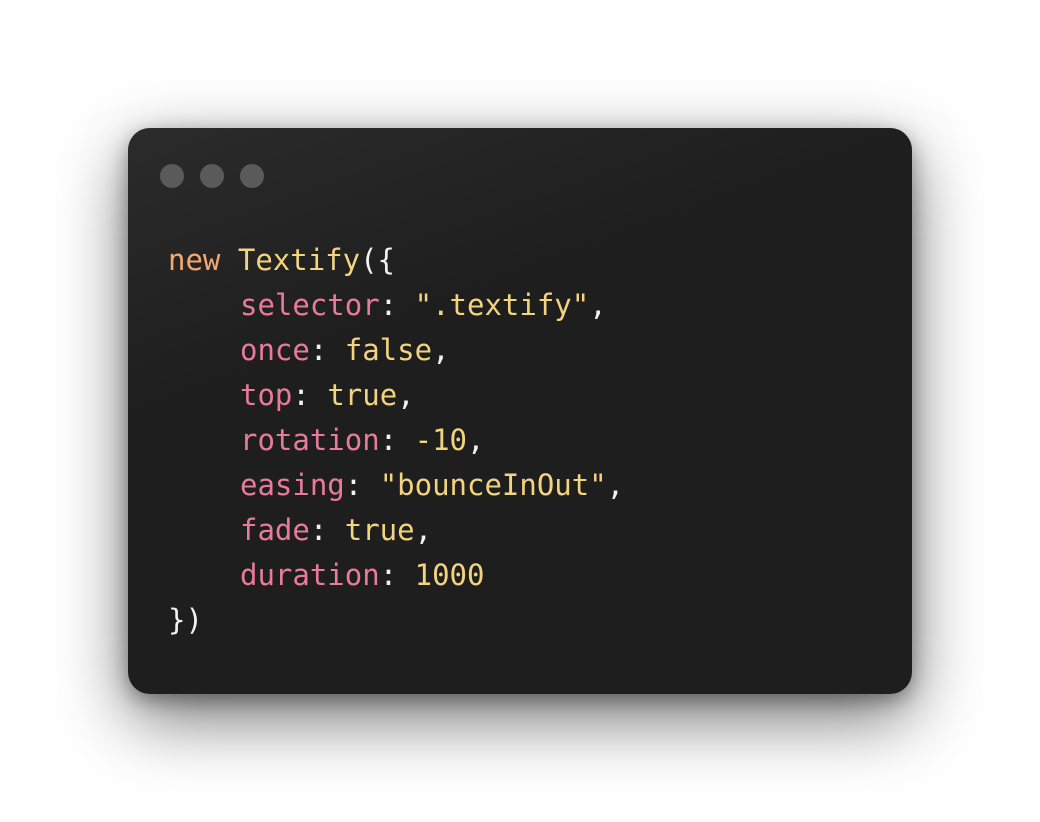 Image resolution: width=1040 pixels, height=822 pixels. What do you see at coordinates (377, 260) in the screenshot?
I see `open-brace: ({` at bounding box center [377, 260].